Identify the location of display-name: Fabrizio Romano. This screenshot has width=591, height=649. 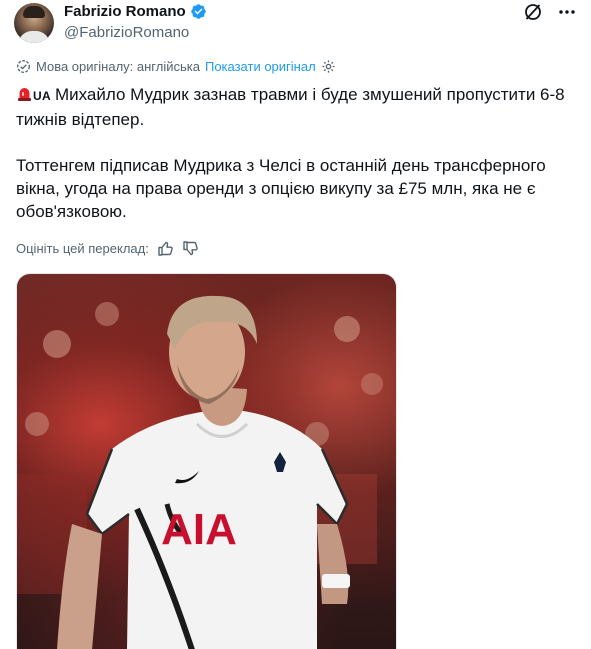
(125, 11).